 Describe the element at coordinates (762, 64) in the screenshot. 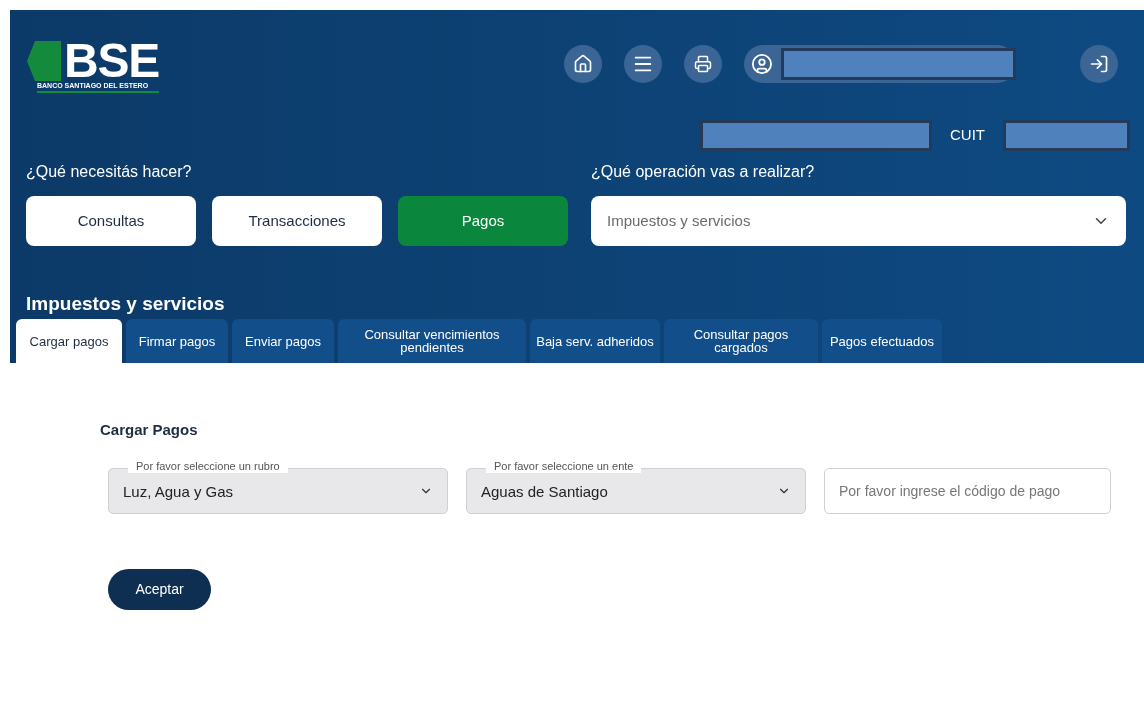

I see `user-icon` at that location.